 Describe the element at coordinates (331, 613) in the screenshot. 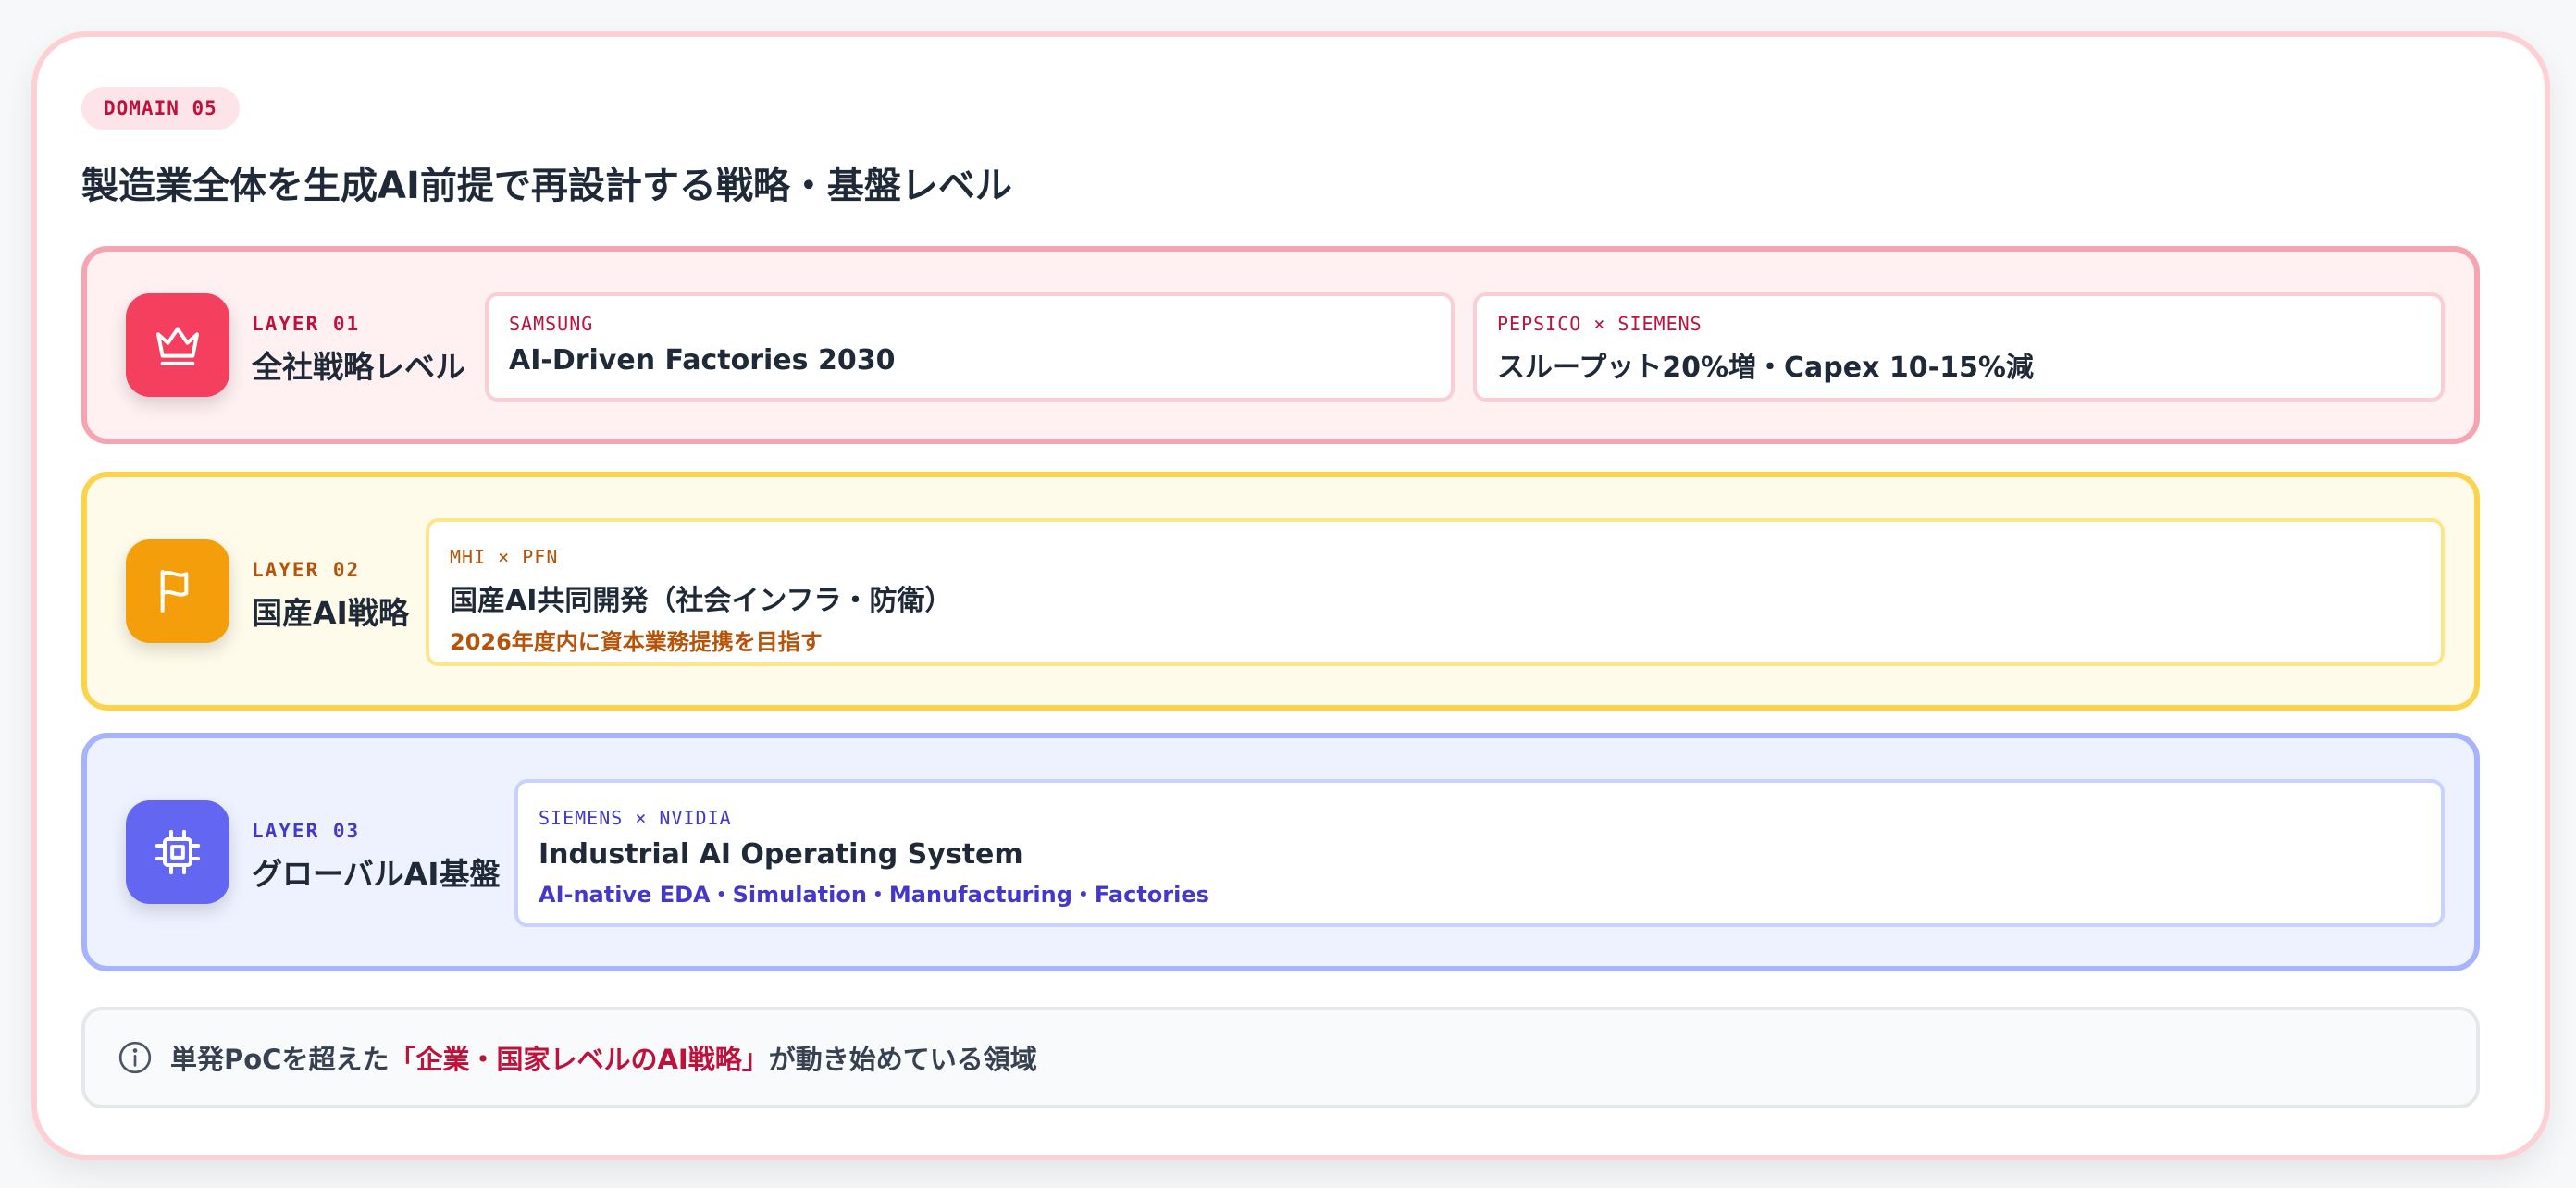

I see `layer-name: 国産AI戦略` at that location.